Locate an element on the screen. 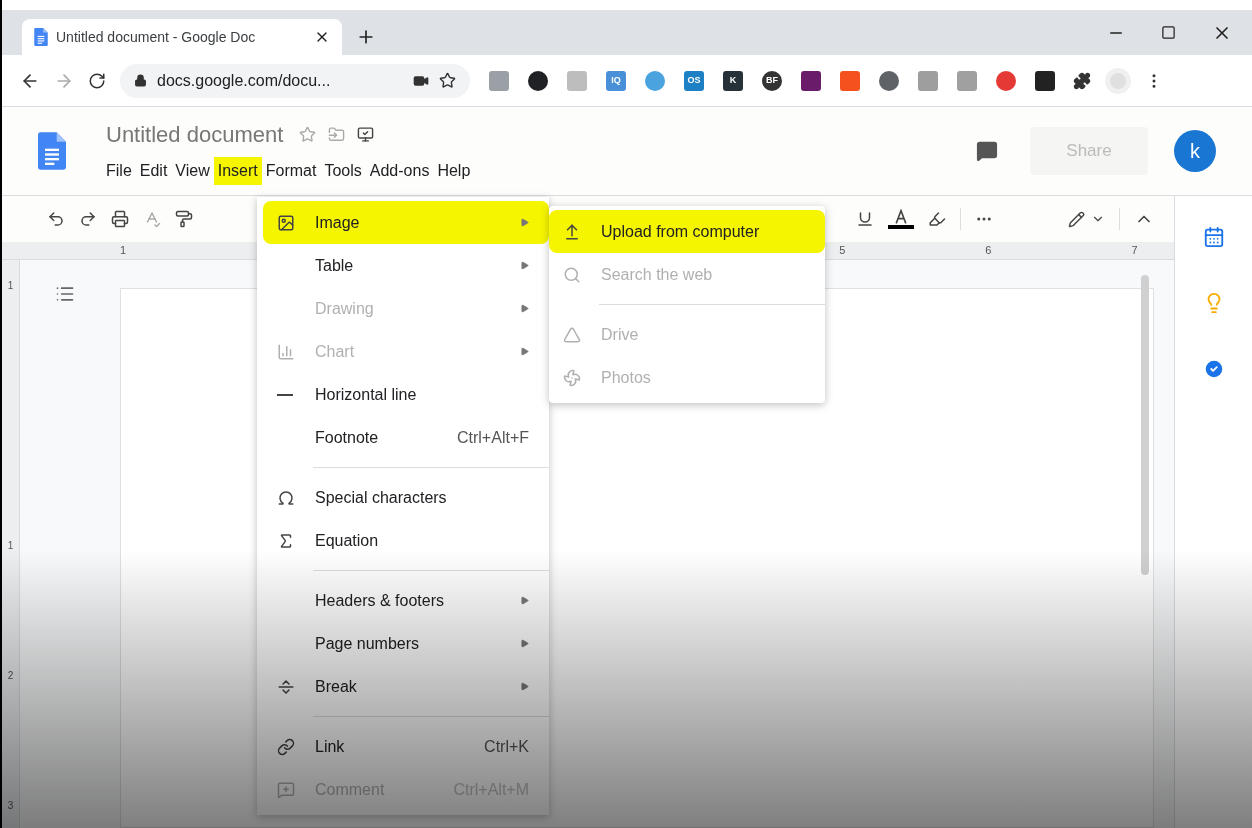 The width and height of the screenshot is (1252, 828). menu-item: Break is located at coordinates (406, 686).